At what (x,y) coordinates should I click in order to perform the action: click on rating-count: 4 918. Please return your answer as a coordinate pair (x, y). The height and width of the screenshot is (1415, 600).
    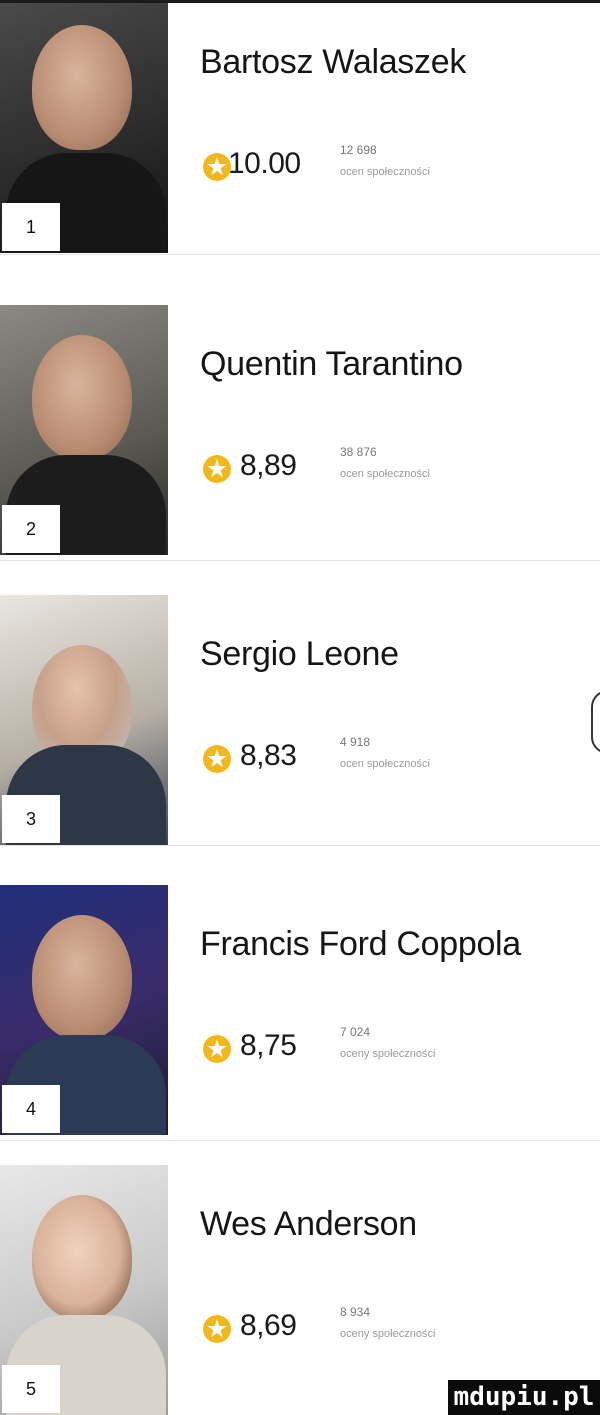
    Looking at the image, I should click on (355, 742).